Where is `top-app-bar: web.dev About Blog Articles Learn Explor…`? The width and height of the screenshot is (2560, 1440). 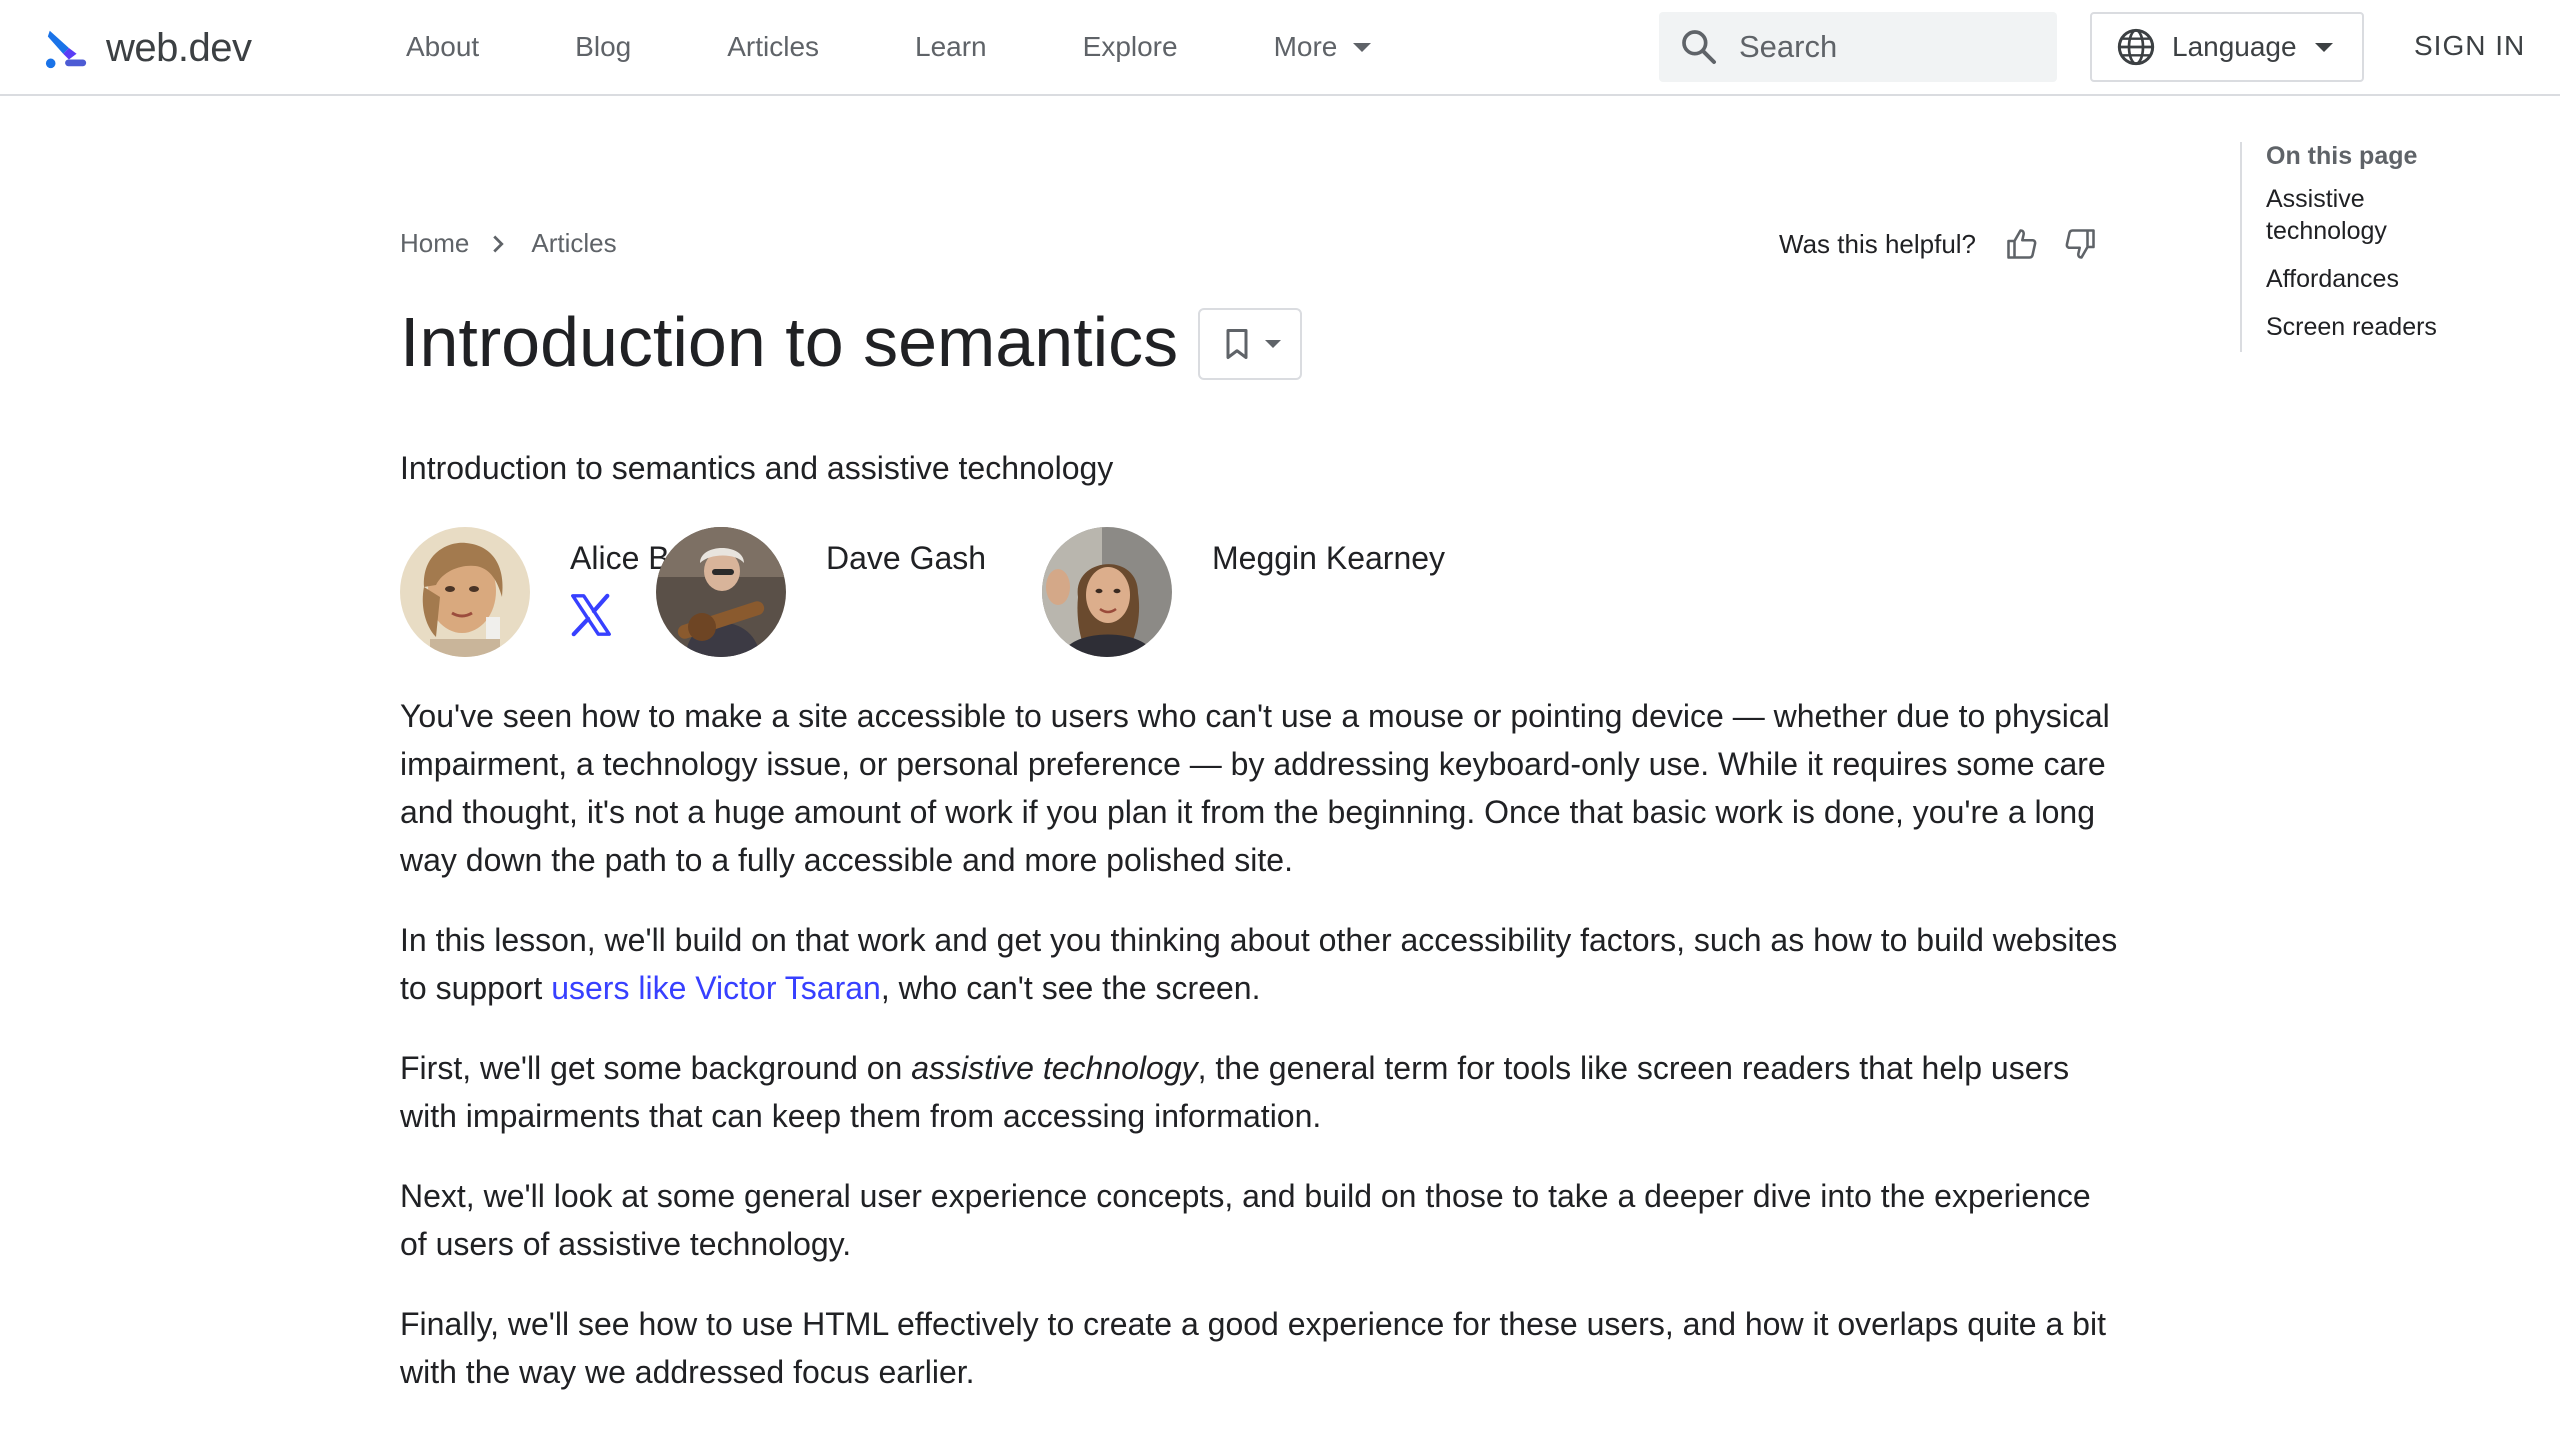
top-app-bar: web.dev About Blog Articles Learn Explor… is located at coordinates (1280, 48).